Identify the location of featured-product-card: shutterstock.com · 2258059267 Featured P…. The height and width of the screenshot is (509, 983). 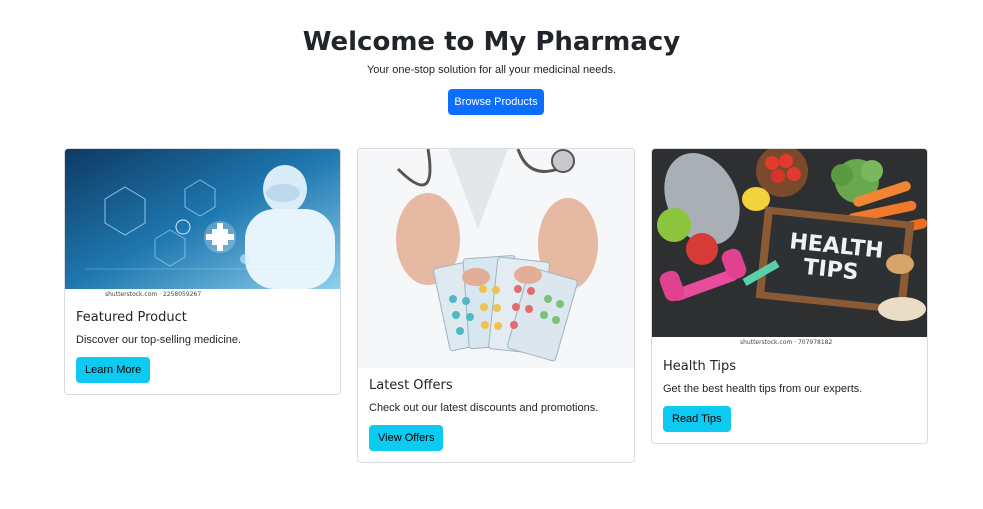
(202, 271).